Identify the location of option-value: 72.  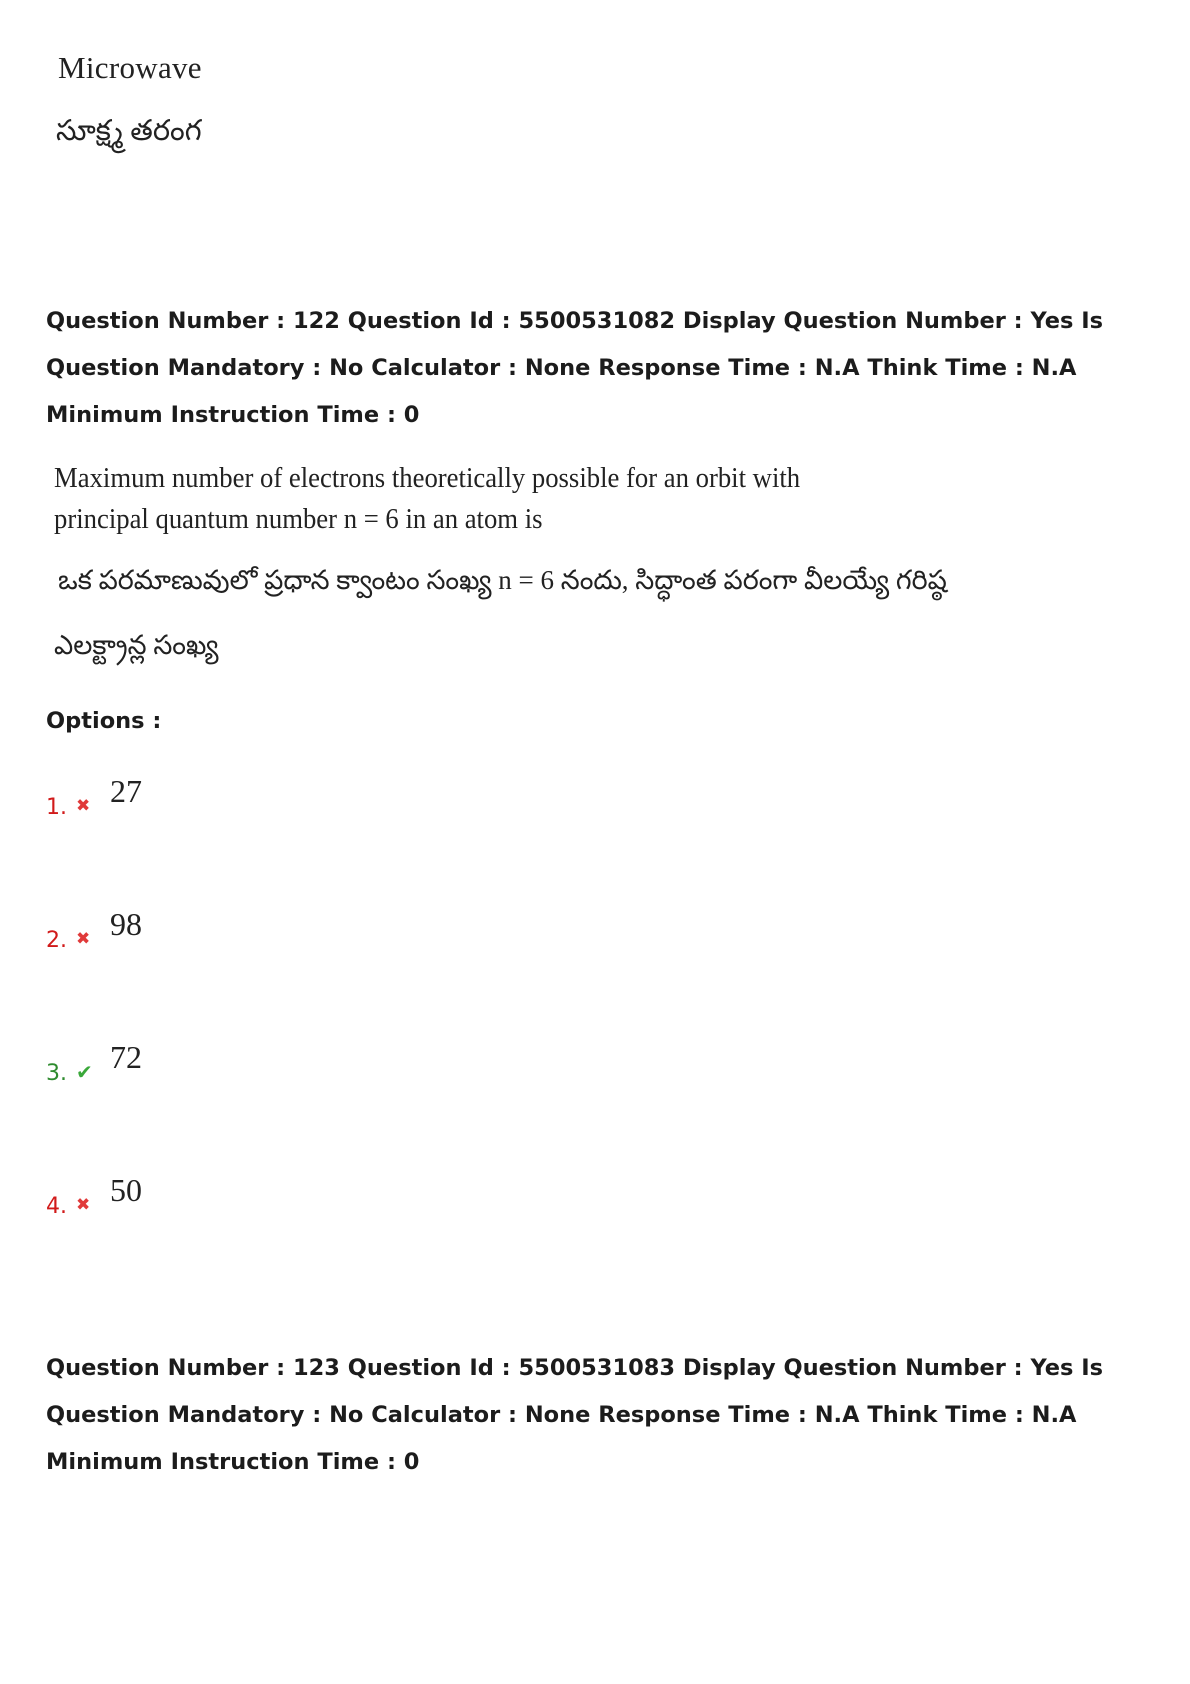
(126, 1057).